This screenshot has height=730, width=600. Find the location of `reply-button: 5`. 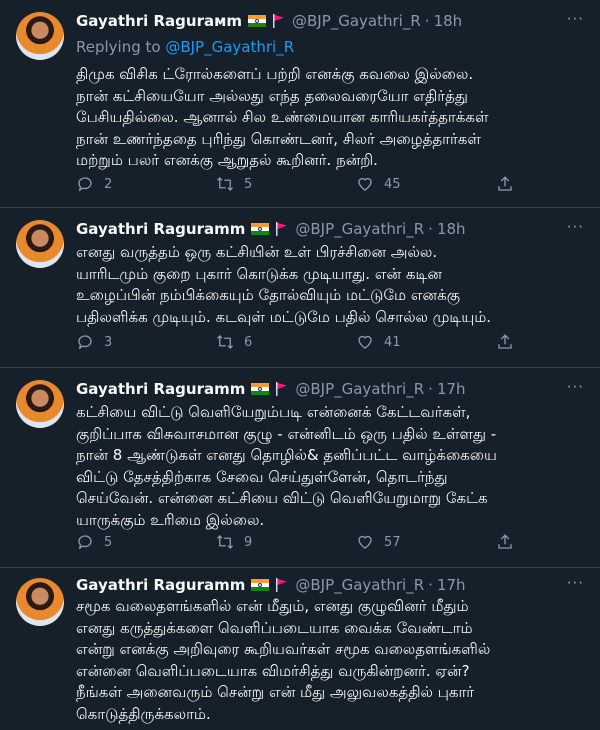

reply-button: 5 is located at coordinates (131, 542).